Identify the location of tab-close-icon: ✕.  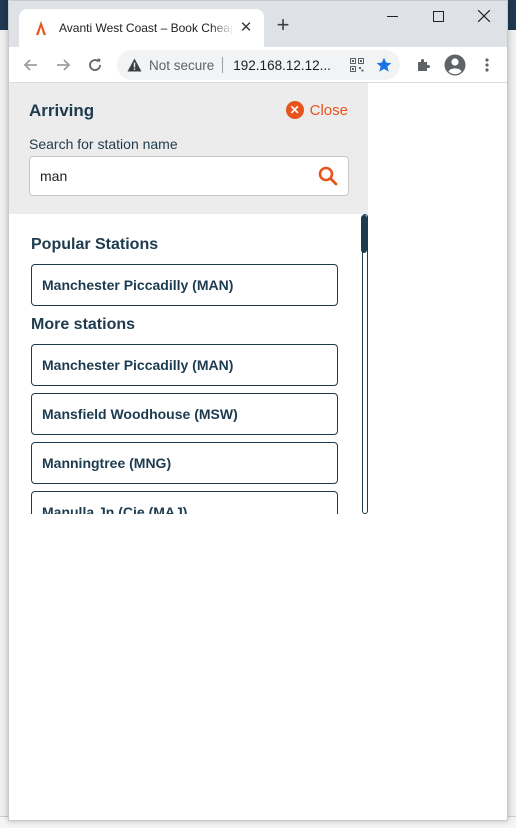
(246, 28).